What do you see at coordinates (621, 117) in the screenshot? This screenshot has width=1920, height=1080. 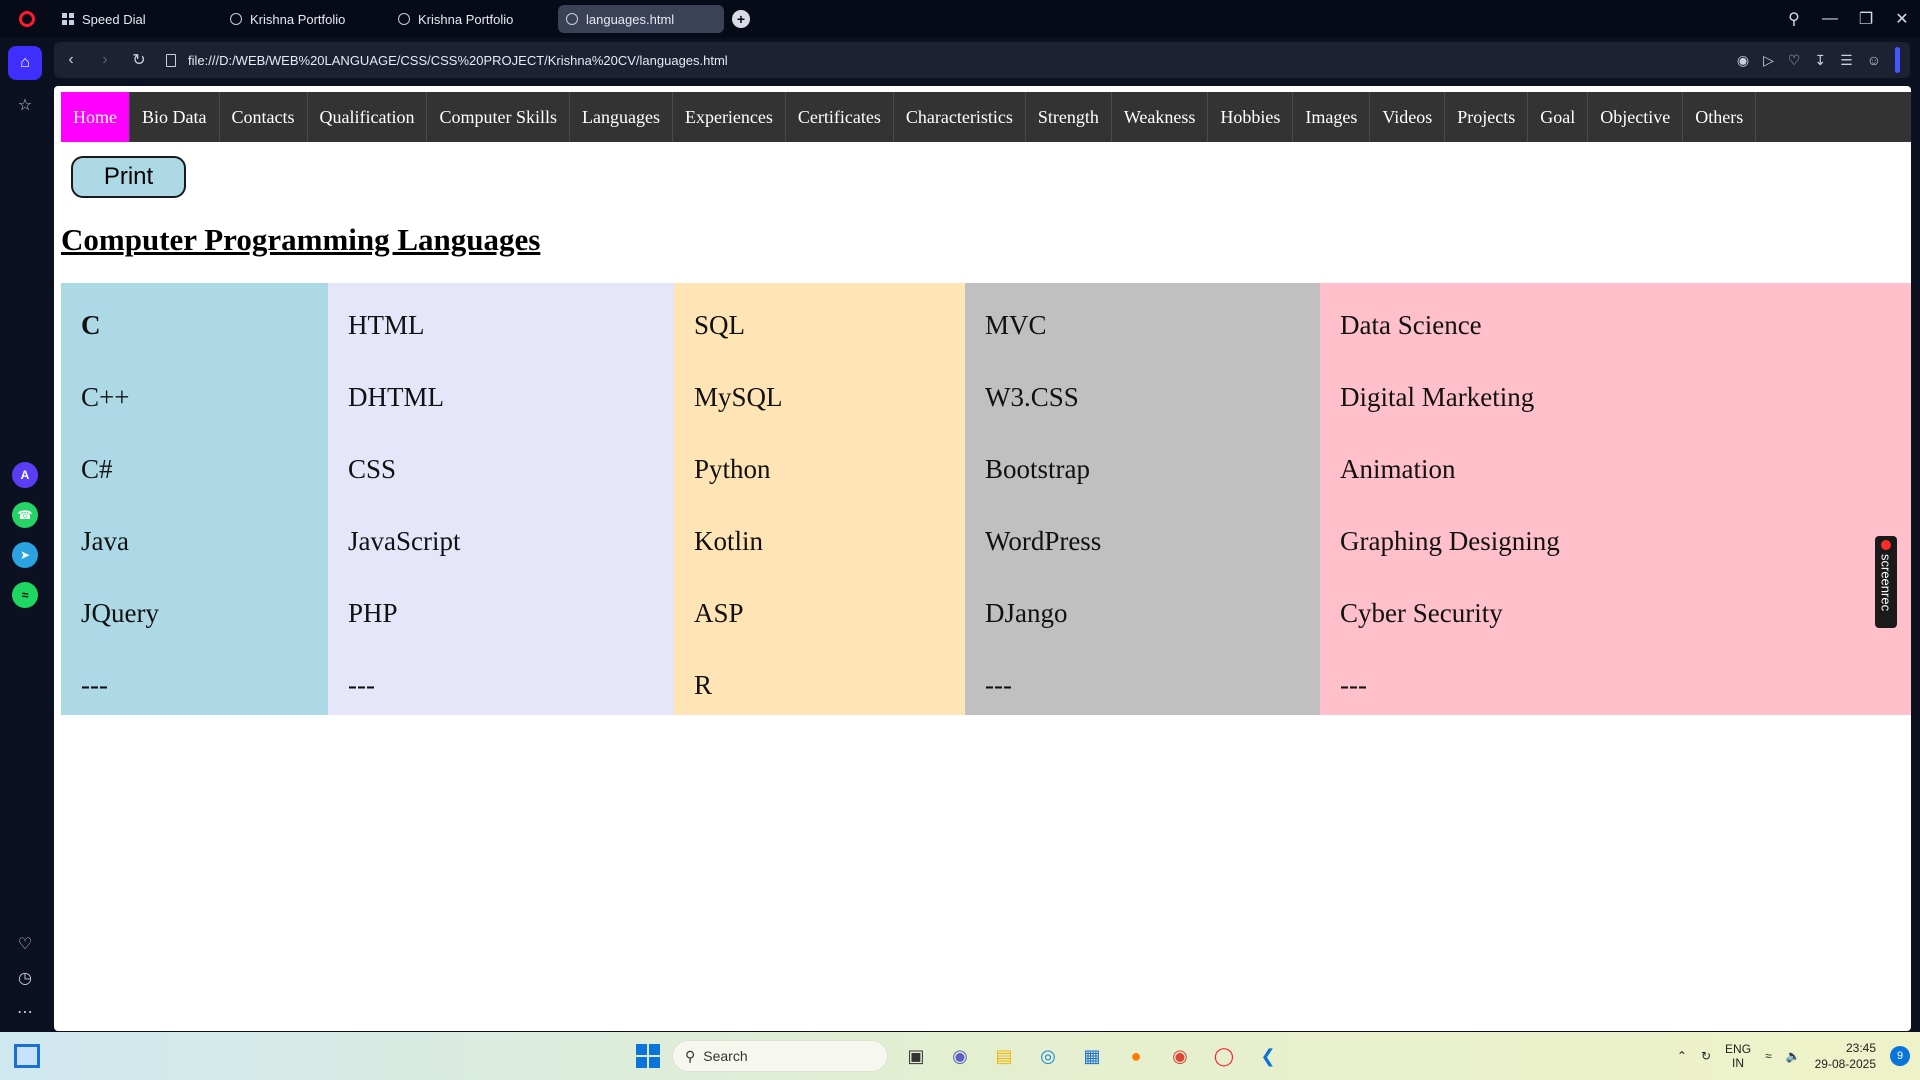 I see `menu-item-languages: Languages` at bounding box center [621, 117].